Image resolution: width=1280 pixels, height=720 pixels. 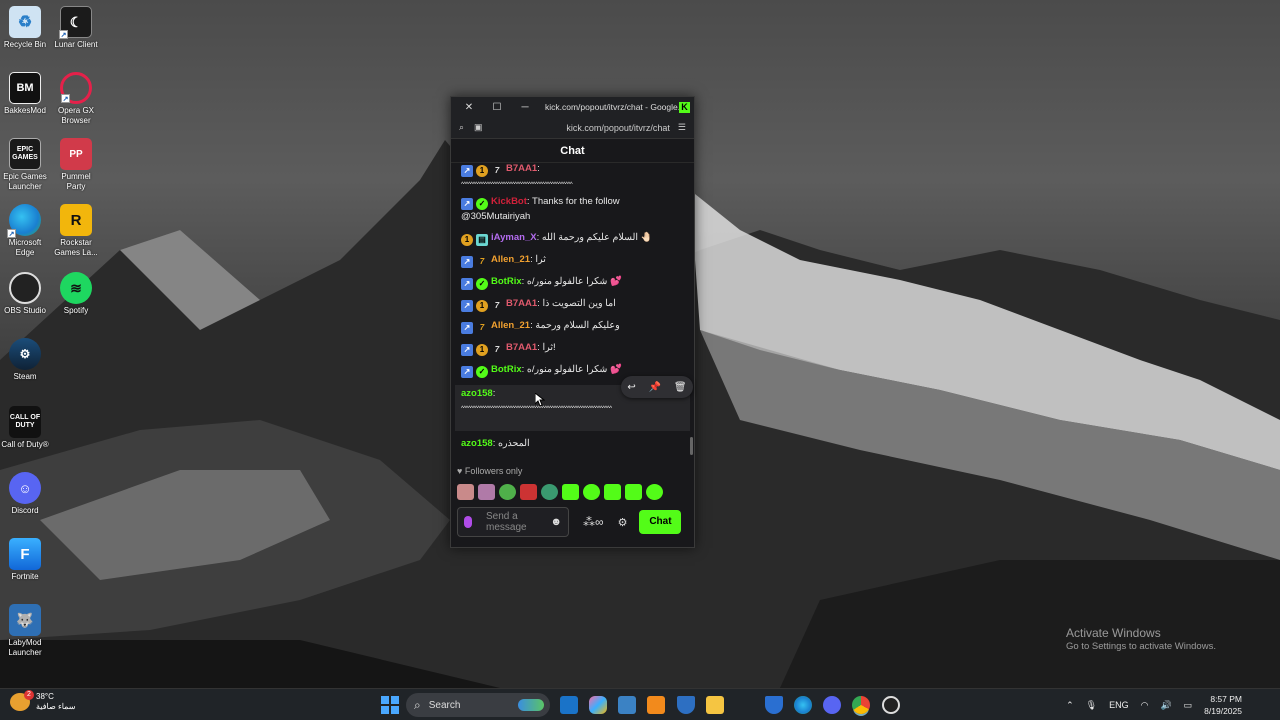 I want to click on fortnite-icon: F, so click(x=25, y=554).